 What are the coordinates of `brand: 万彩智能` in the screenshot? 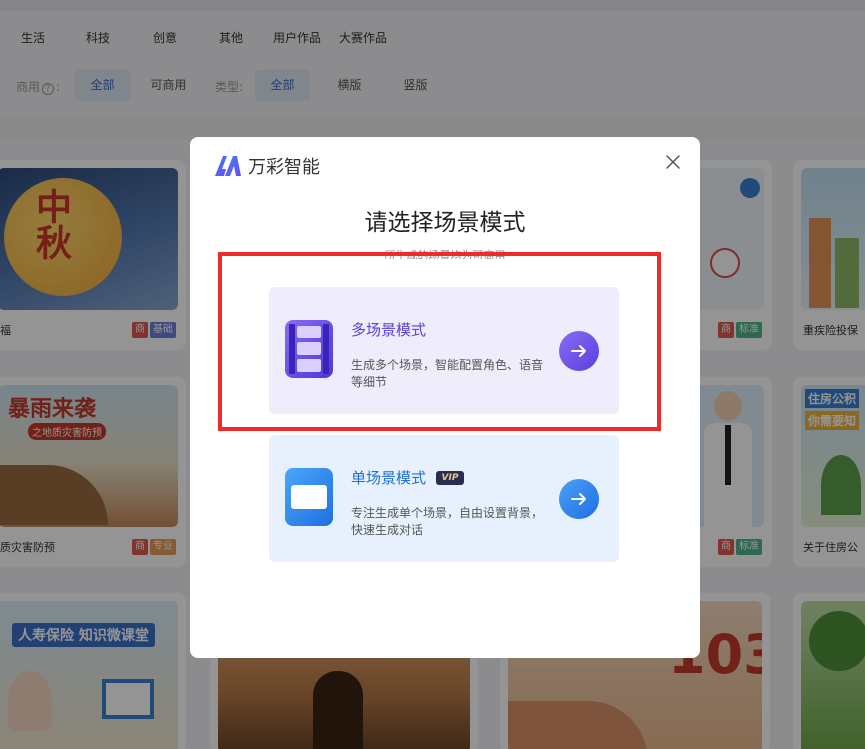 It's located at (267, 166).